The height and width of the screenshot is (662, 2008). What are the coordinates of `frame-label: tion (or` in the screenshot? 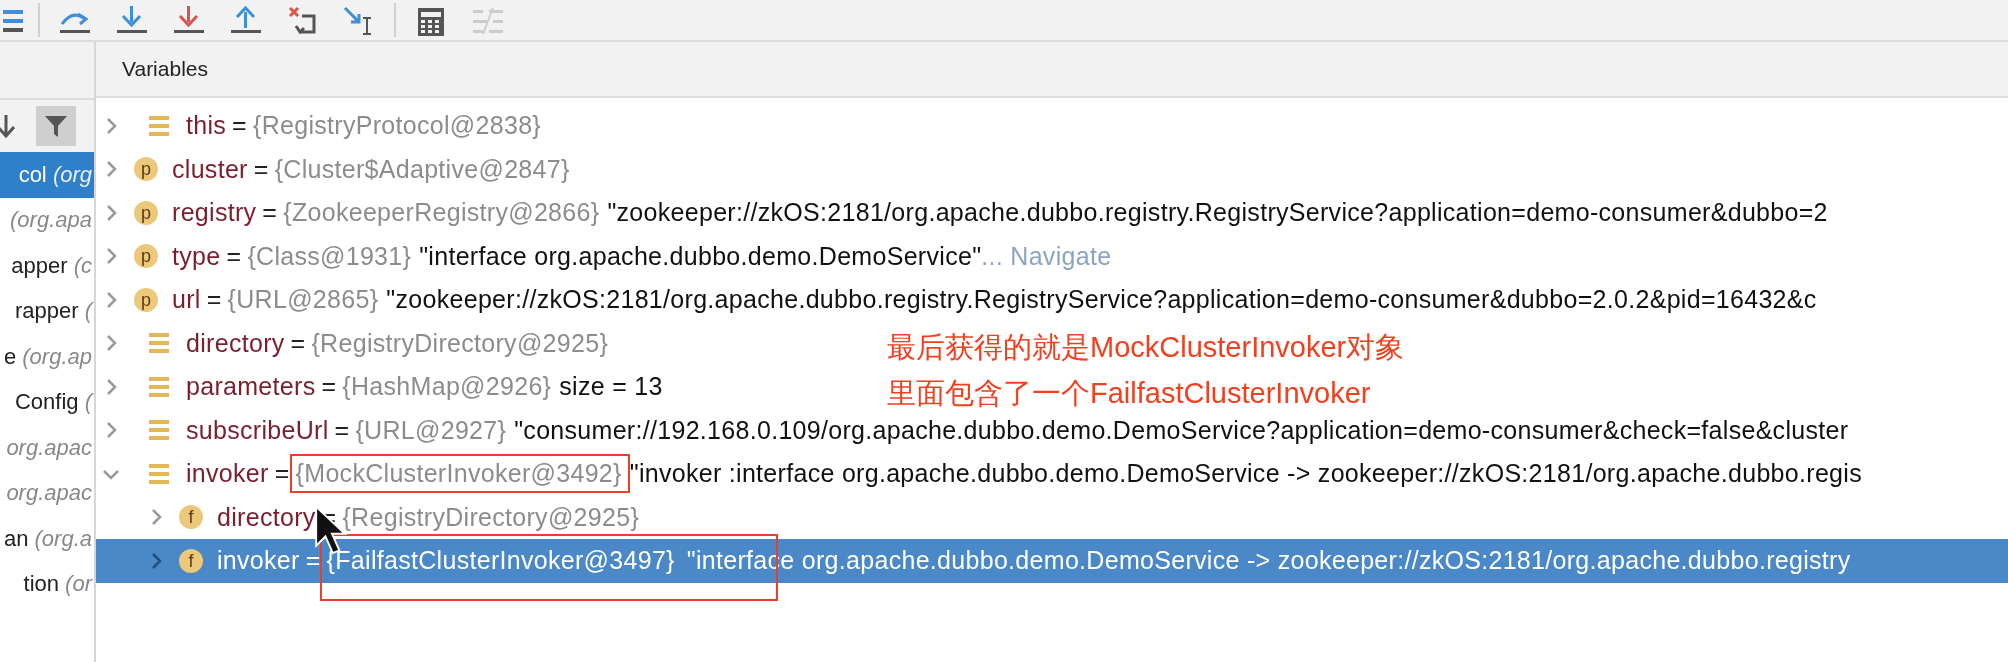 It's located at (58, 584).